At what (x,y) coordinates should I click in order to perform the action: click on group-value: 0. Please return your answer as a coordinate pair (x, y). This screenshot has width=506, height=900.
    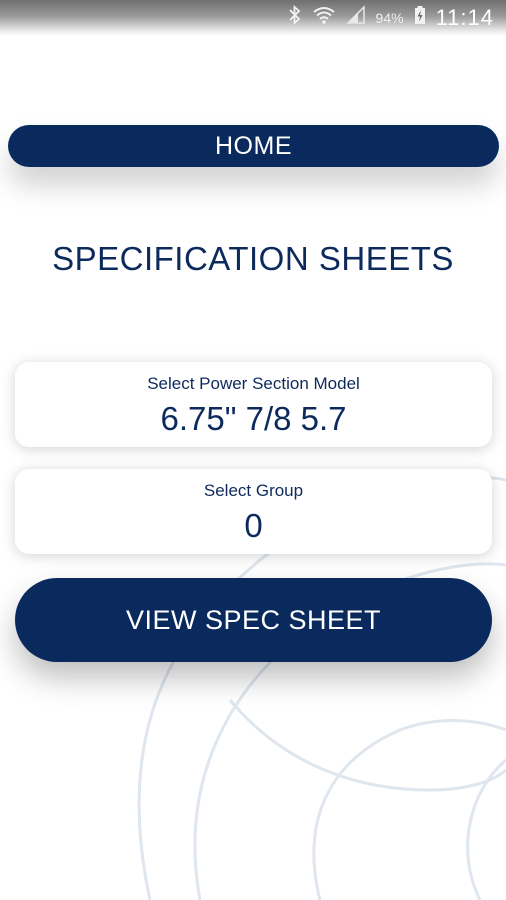
    Looking at the image, I should click on (253, 525).